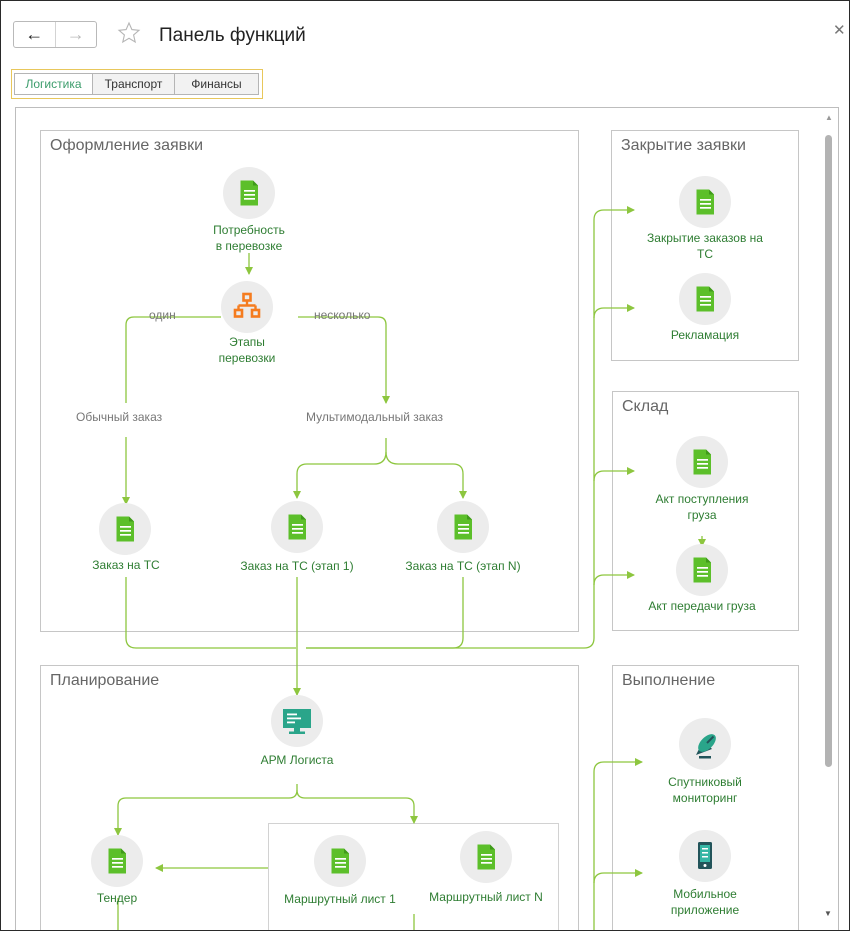 This screenshot has height=931, width=850. I want to click on node-route-sheet-n: Маршрутный лист N, so click(486, 897).